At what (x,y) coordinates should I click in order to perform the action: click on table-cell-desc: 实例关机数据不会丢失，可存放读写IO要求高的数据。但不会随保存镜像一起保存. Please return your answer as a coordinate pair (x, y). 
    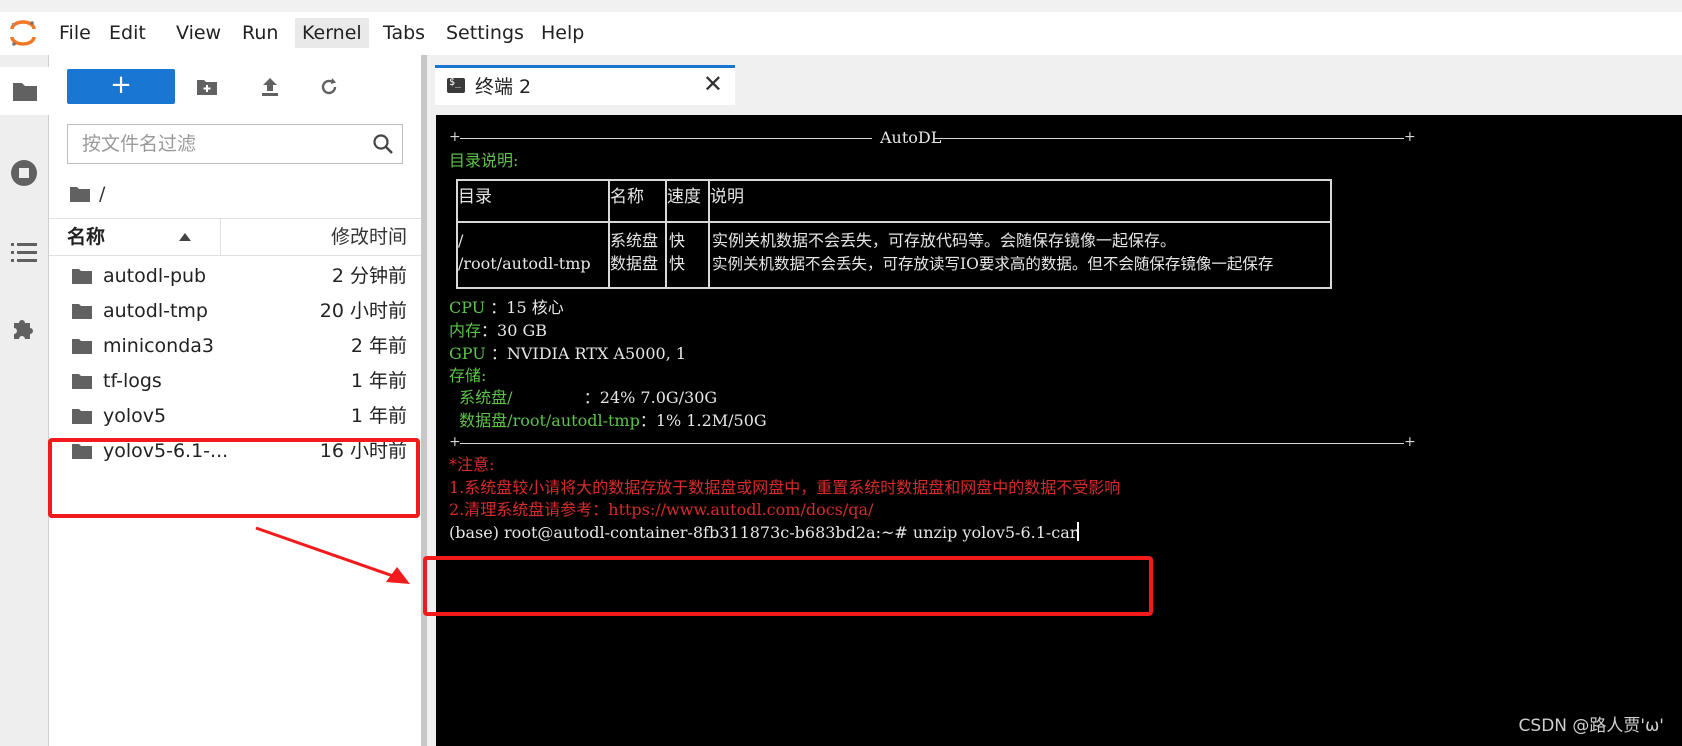
    Looking at the image, I should click on (993, 264).